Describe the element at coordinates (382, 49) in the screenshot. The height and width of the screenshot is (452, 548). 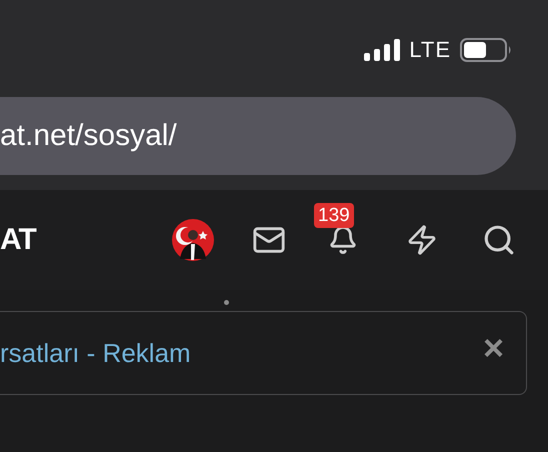
I see `signal-icon` at that location.